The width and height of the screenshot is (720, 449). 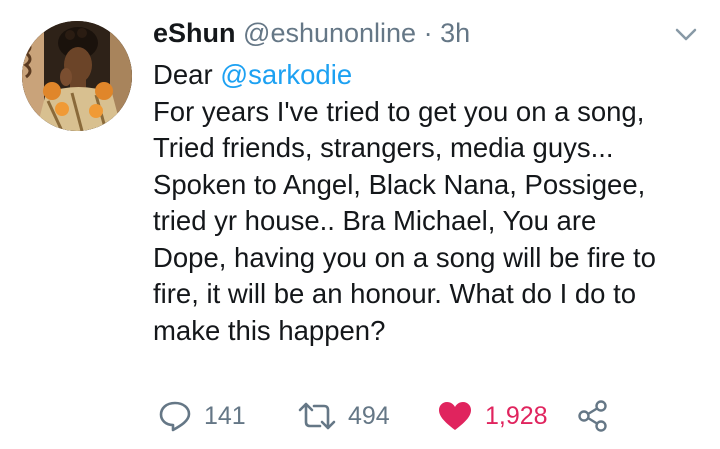 What do you see at coordinates (369, 415) in the screenshot?
I see `retweet-count: 494` at bounding box center [369, 415].